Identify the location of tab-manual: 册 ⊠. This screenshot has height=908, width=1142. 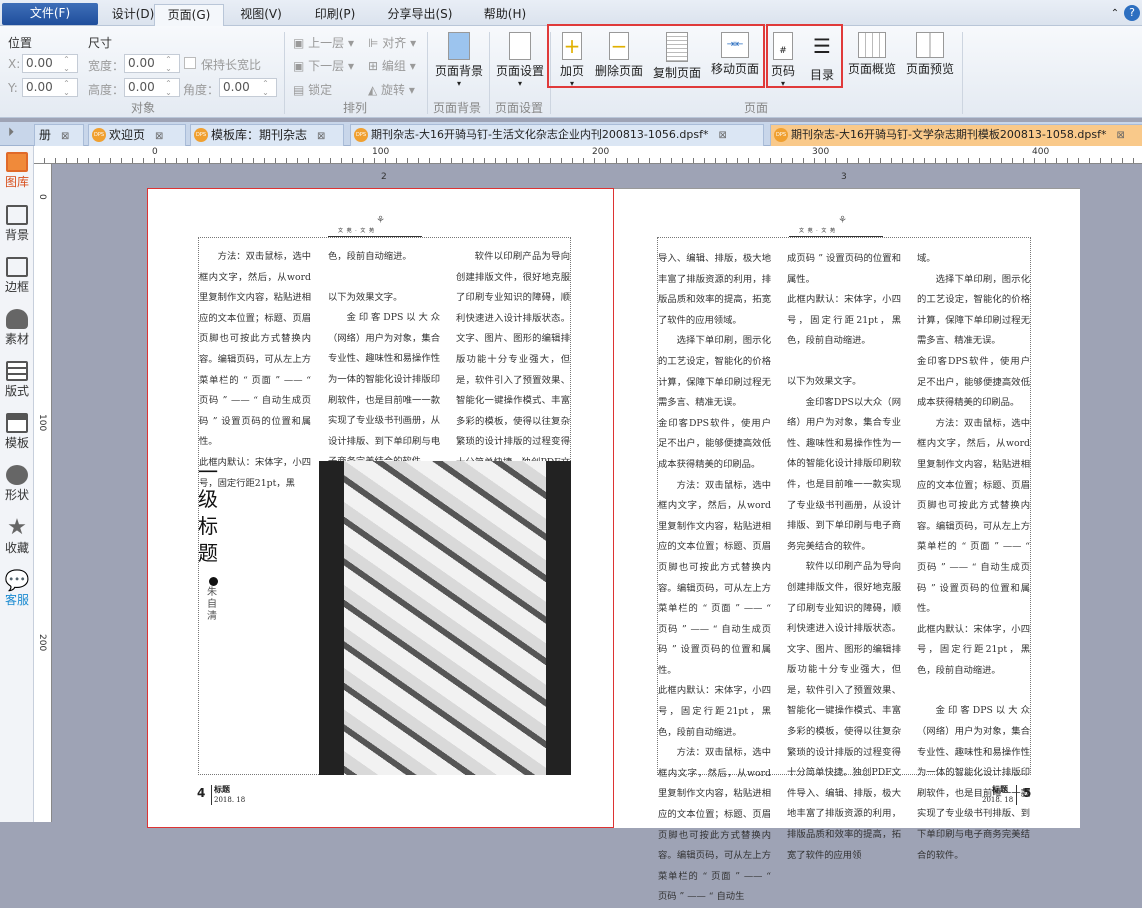
(59, 135).